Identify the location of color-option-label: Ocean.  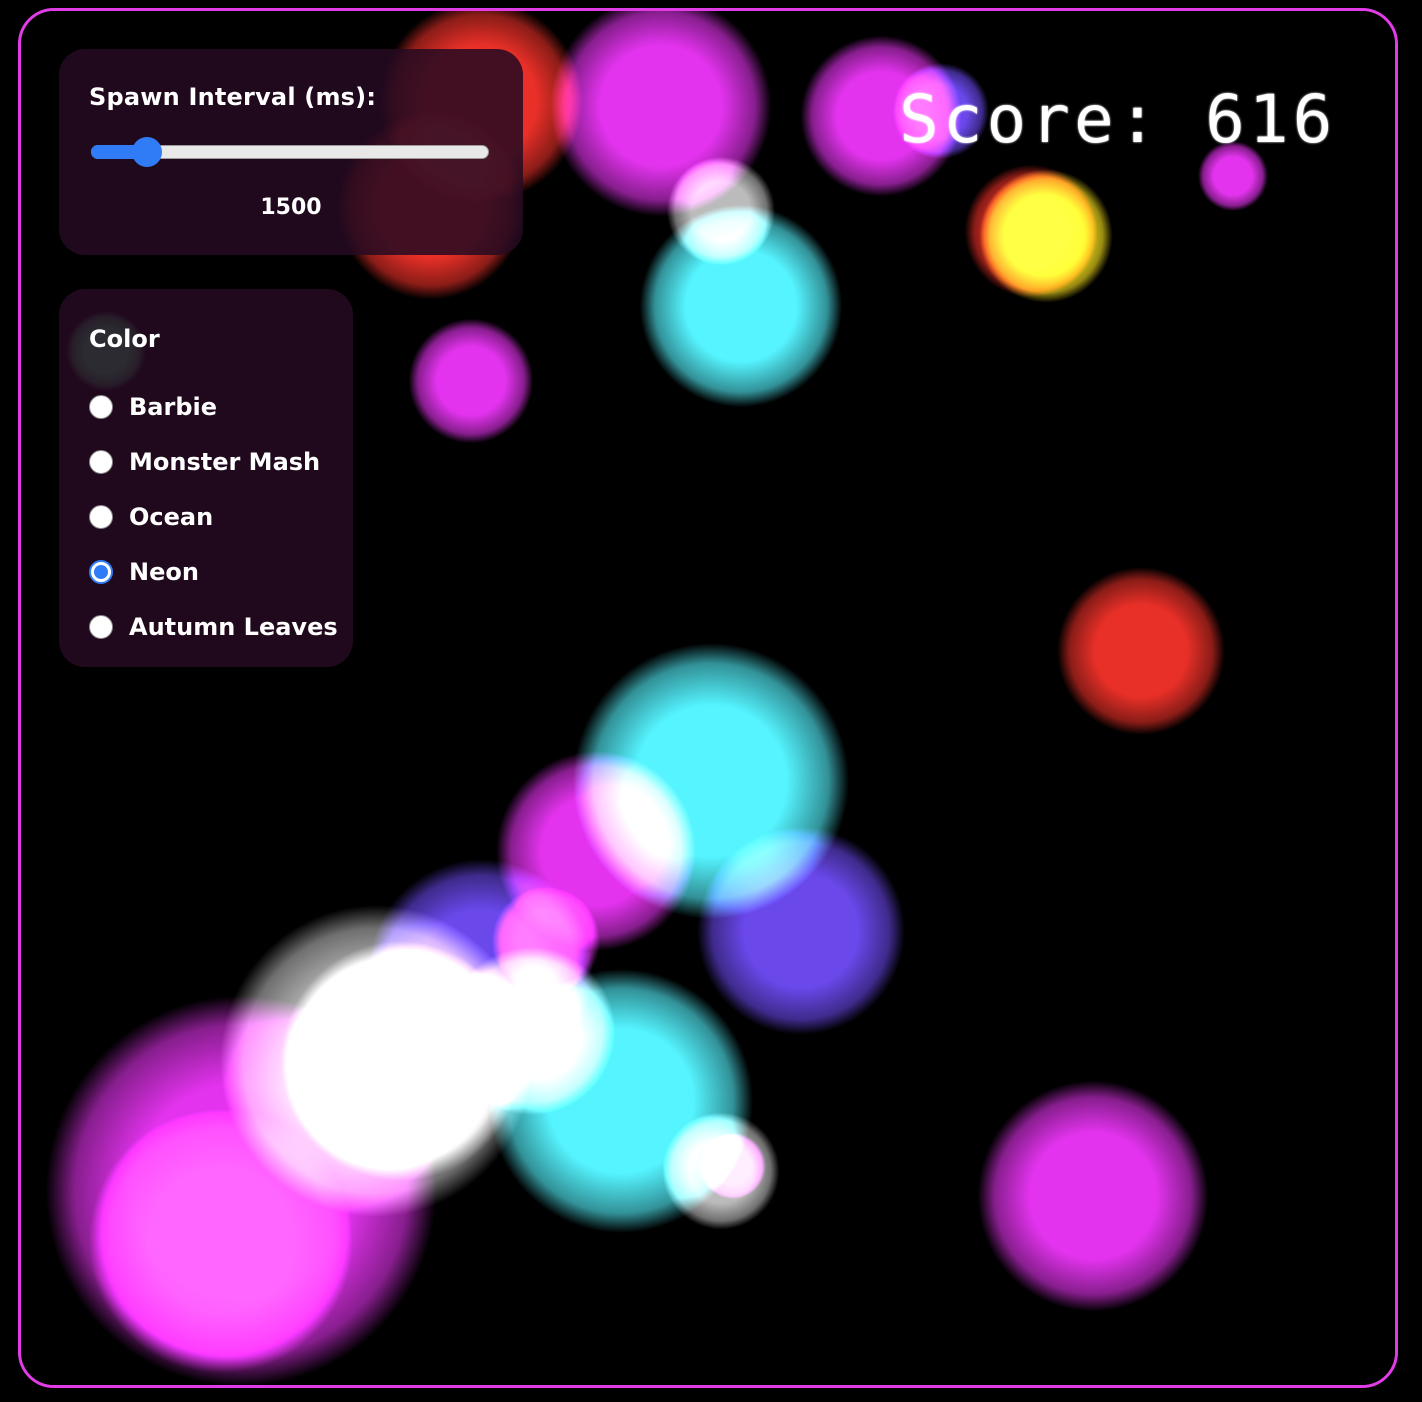
(171, 516).